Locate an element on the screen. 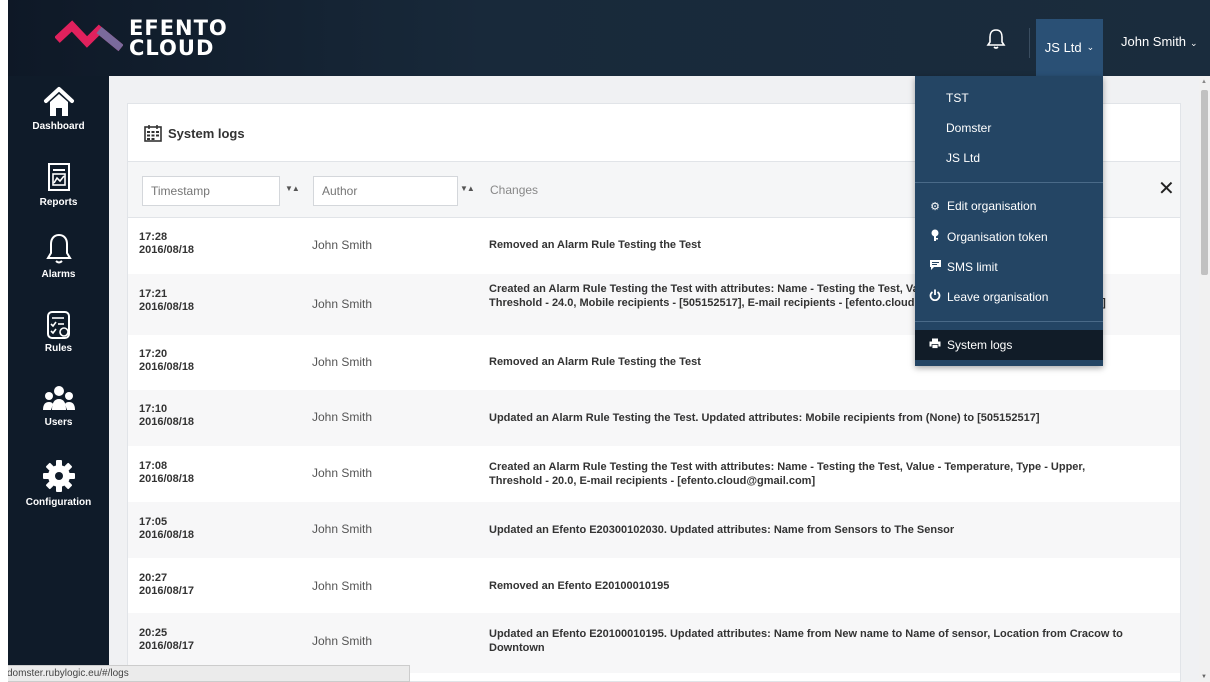 Image resolution: width=1210 pixels, height=682 pixels. row-timestamp: 17:05 2016/08/18 is located at coordinates (167, 528).